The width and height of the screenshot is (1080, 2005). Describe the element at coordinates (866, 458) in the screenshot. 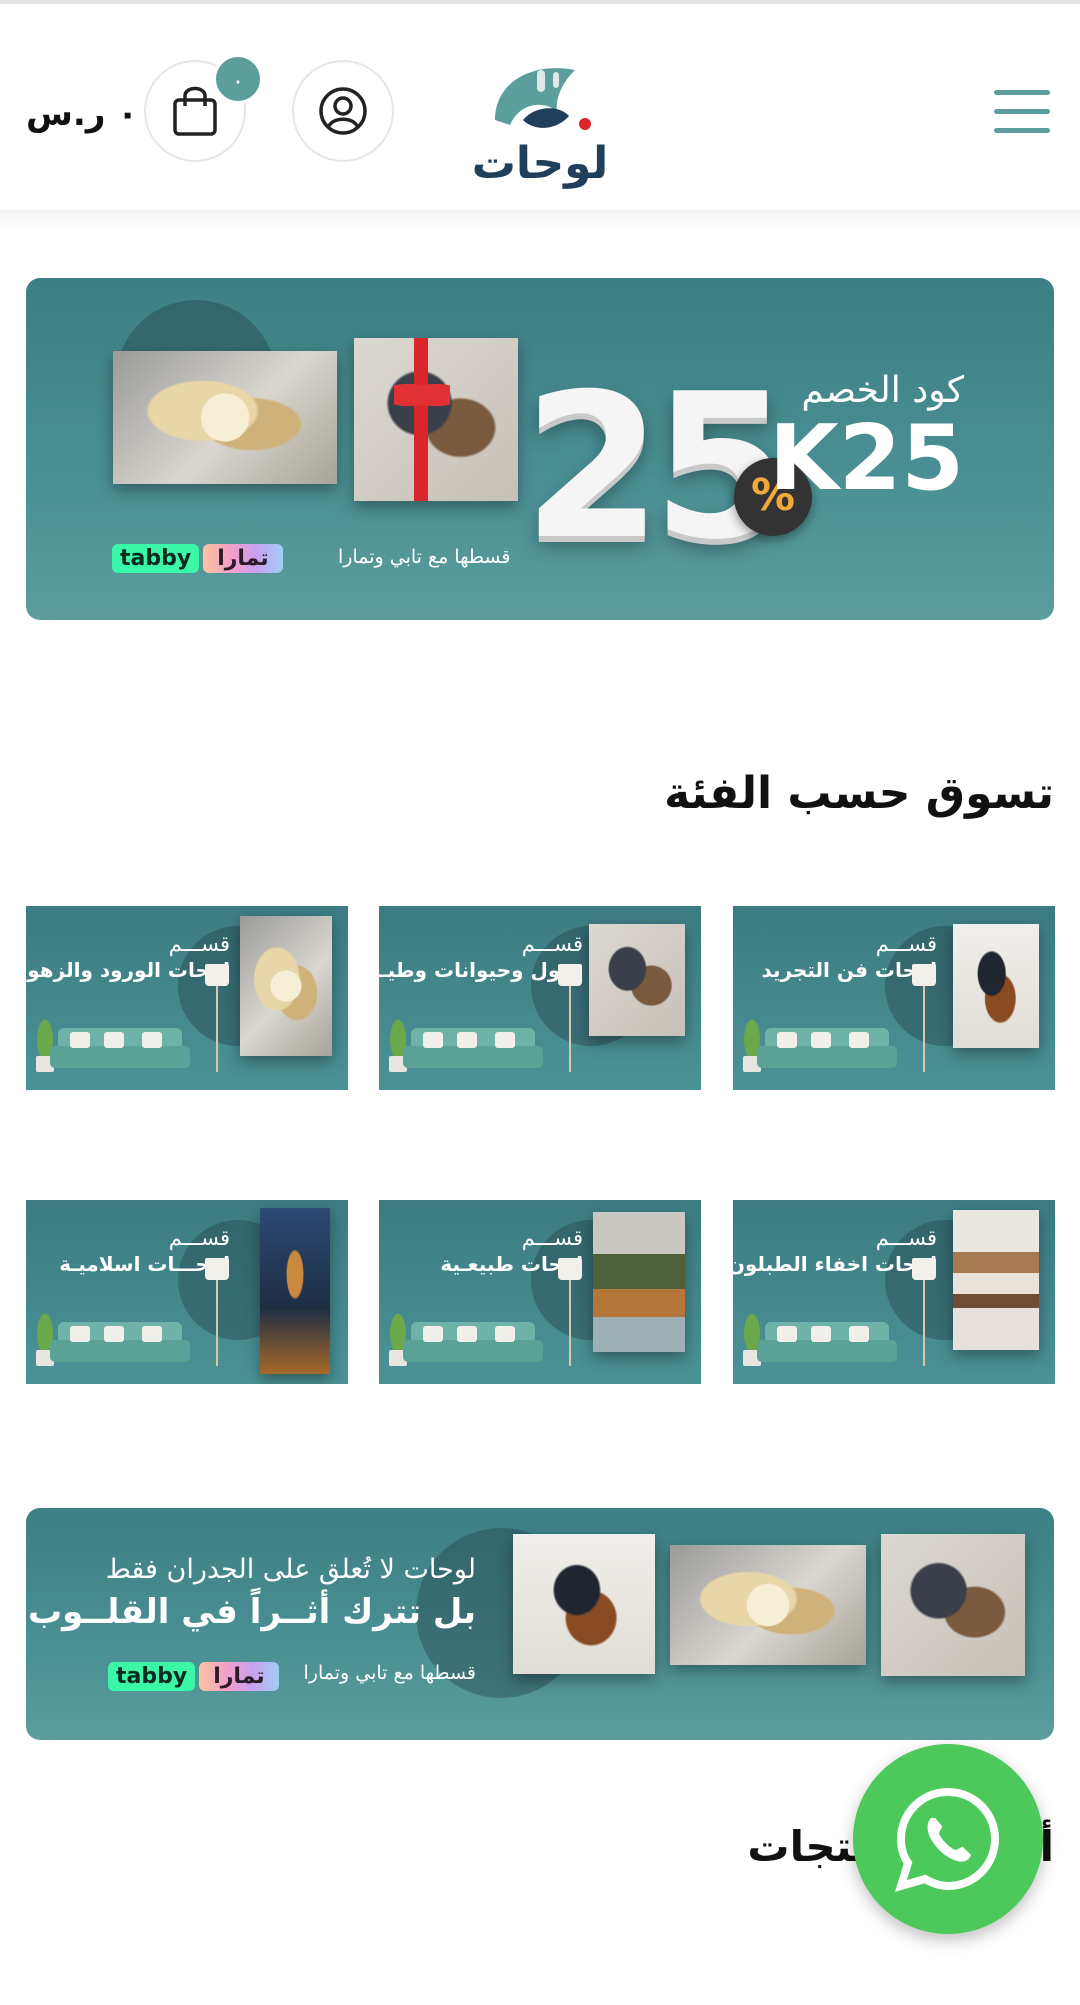

I see `discount-code-value: K25` at that location.